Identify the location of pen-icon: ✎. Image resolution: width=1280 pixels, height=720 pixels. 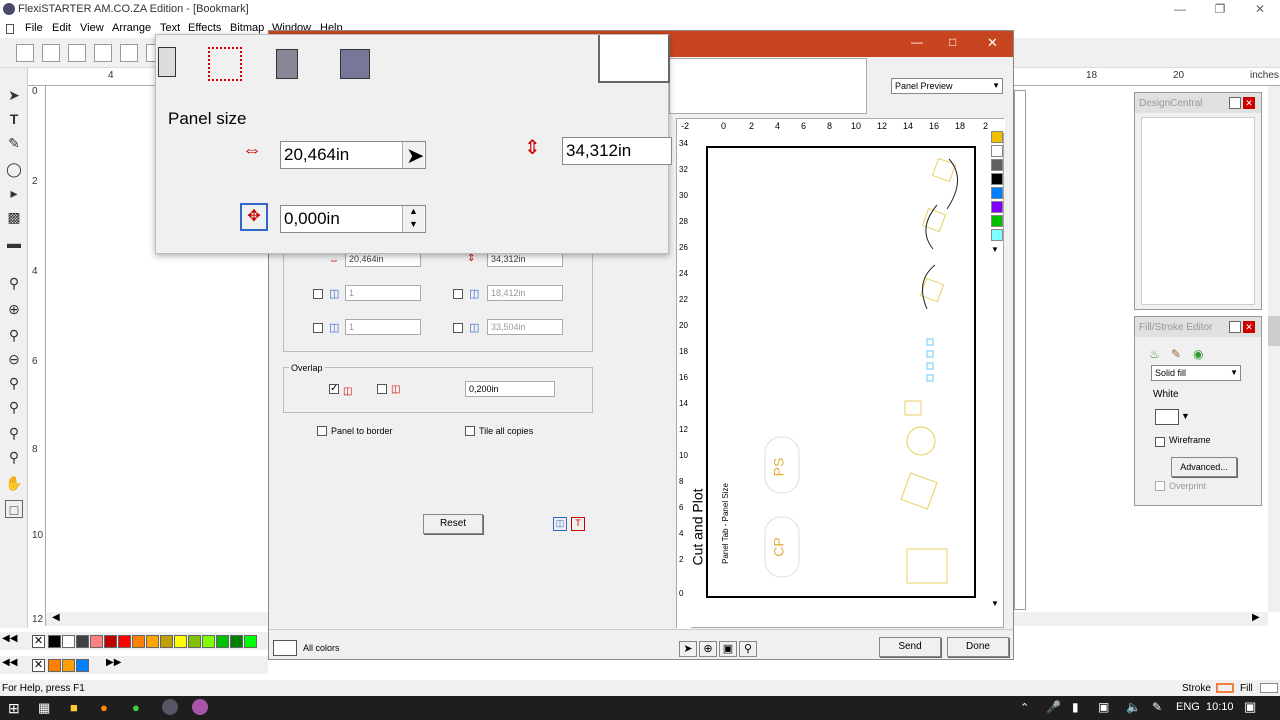
(1176, 354).